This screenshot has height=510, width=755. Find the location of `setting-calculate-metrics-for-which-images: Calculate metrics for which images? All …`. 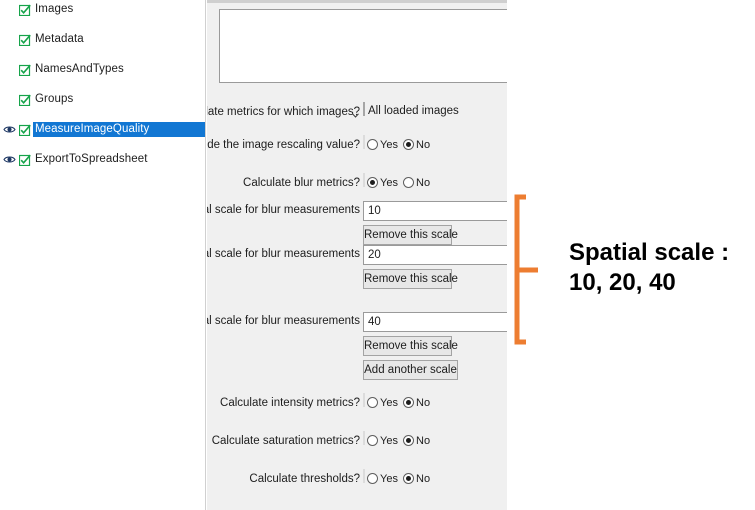

setting-calculate-metrics-for-which-images: Calculate metrics for which images? All … is located at coordinates (357, 113).